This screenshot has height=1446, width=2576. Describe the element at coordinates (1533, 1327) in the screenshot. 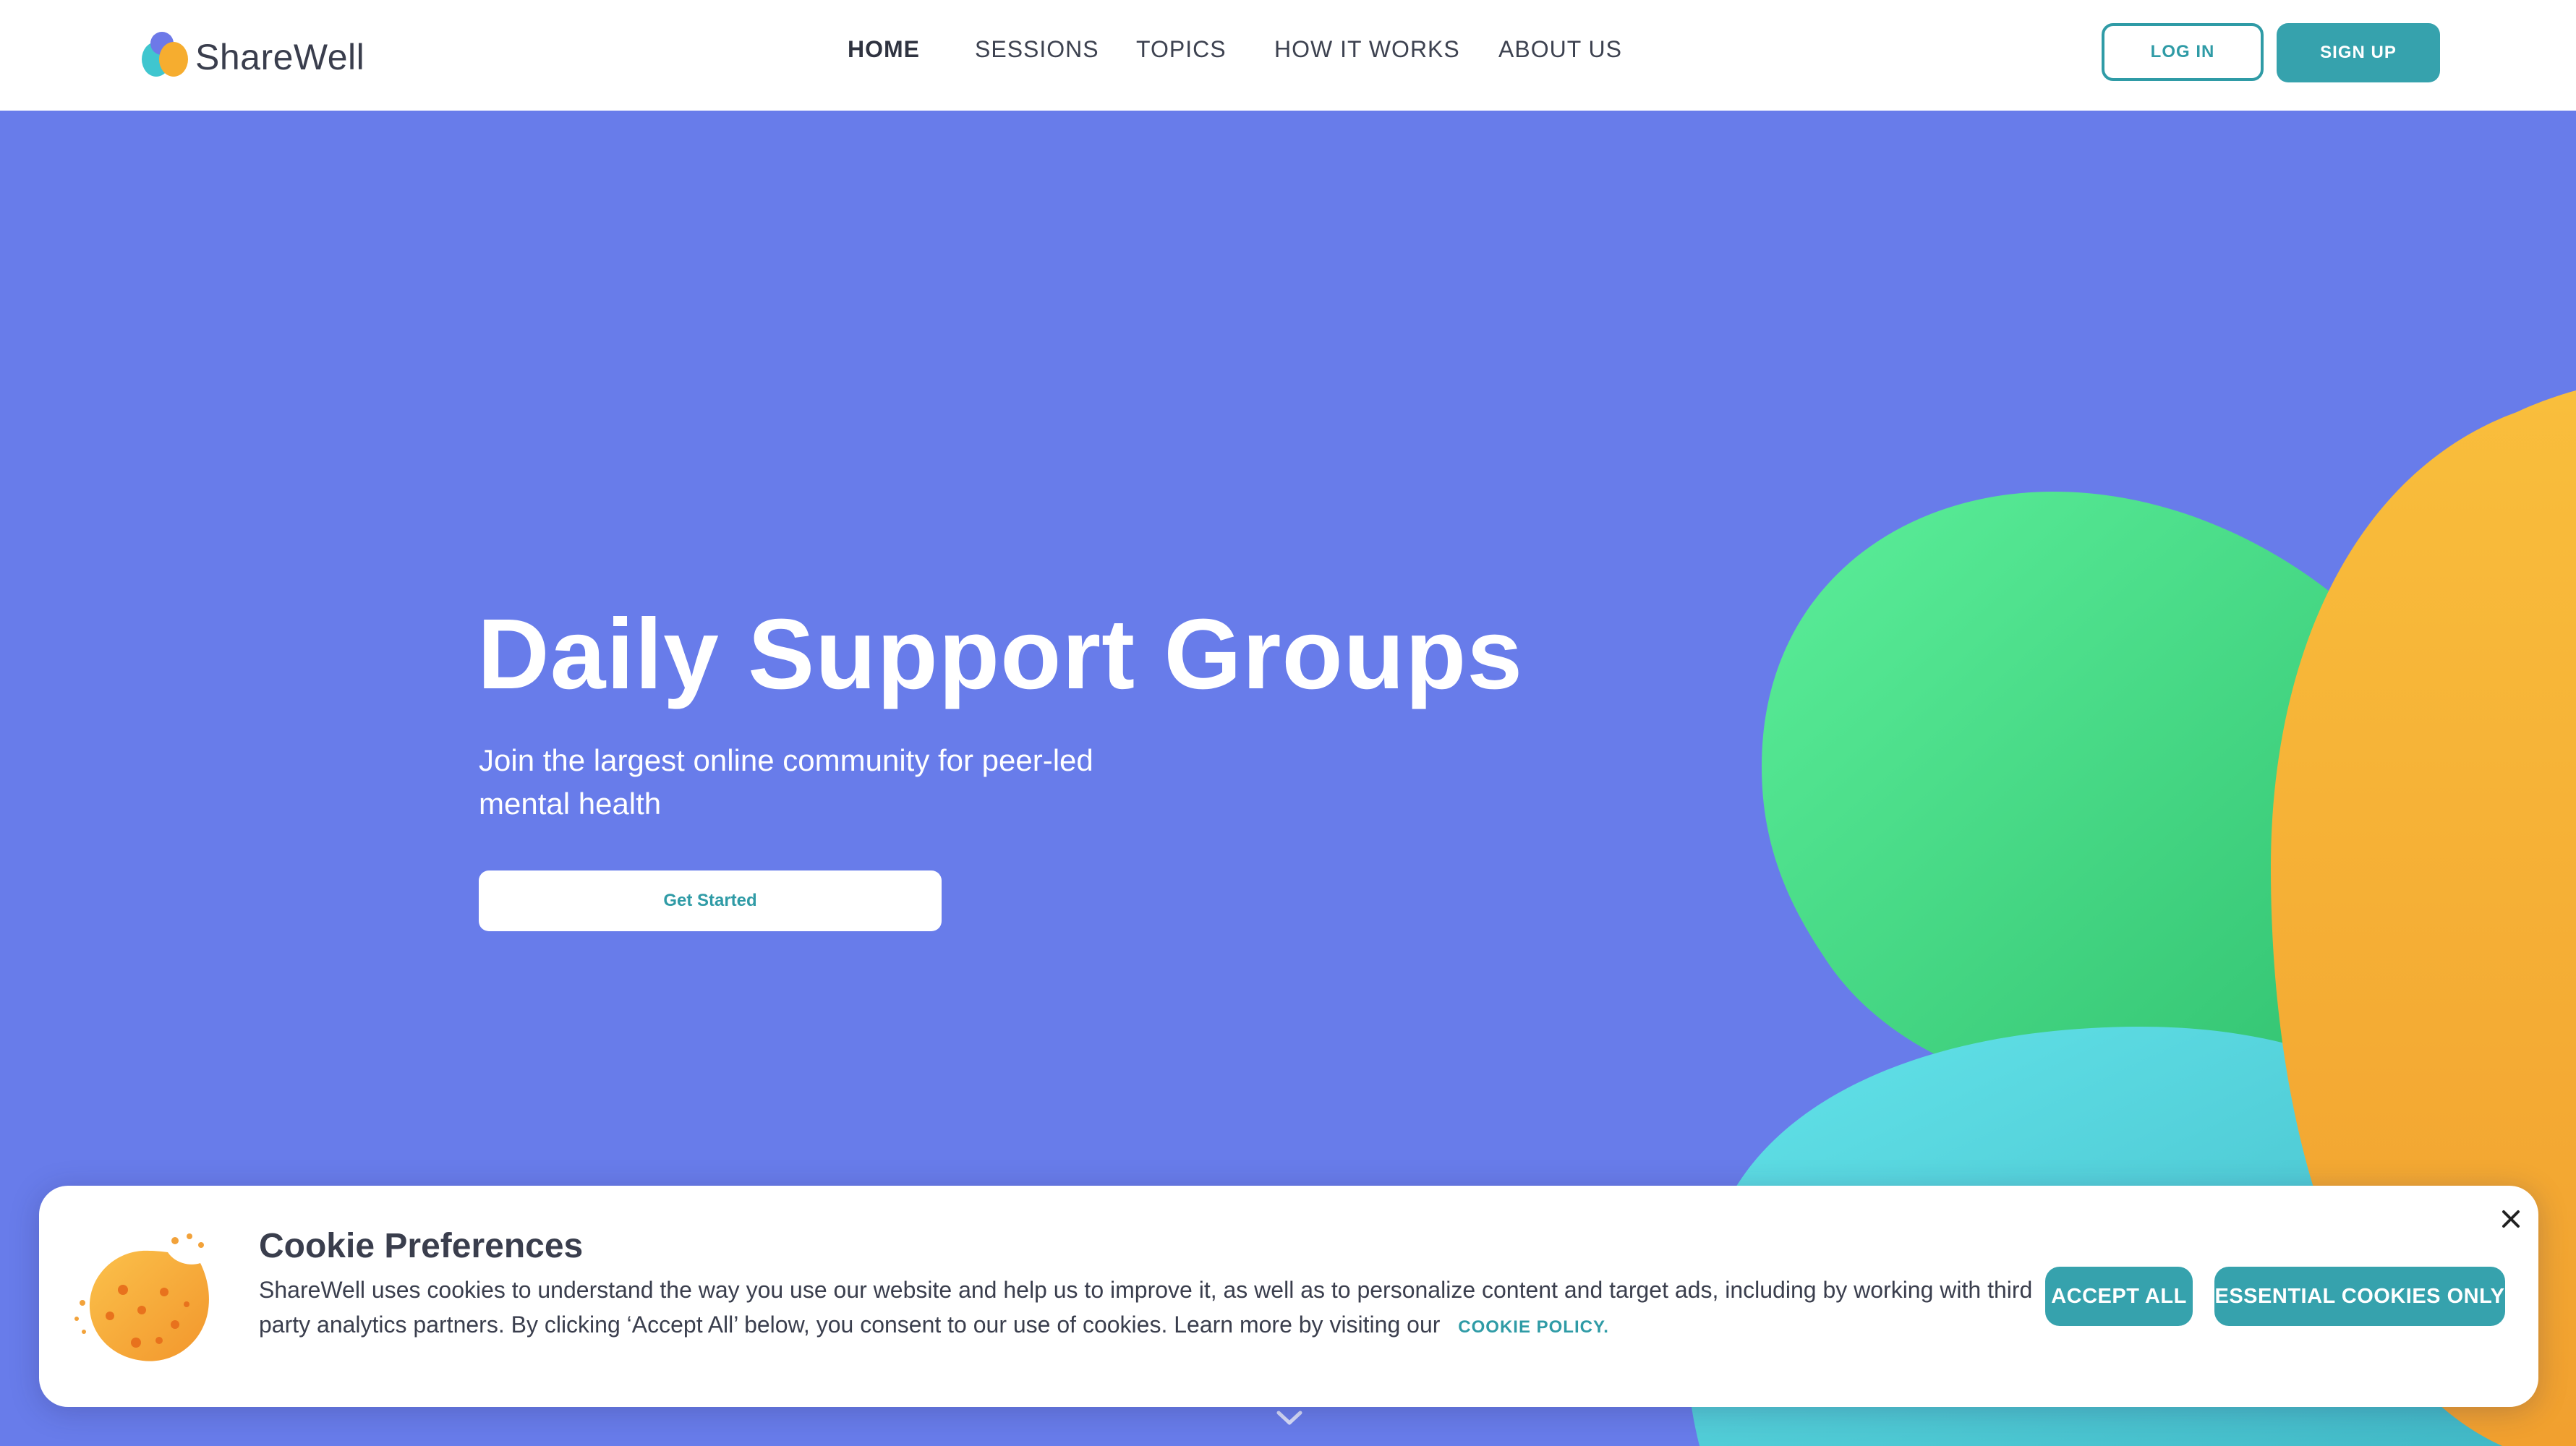

I see `cookie-policy-link: COOKIE POLICY.` at that location.